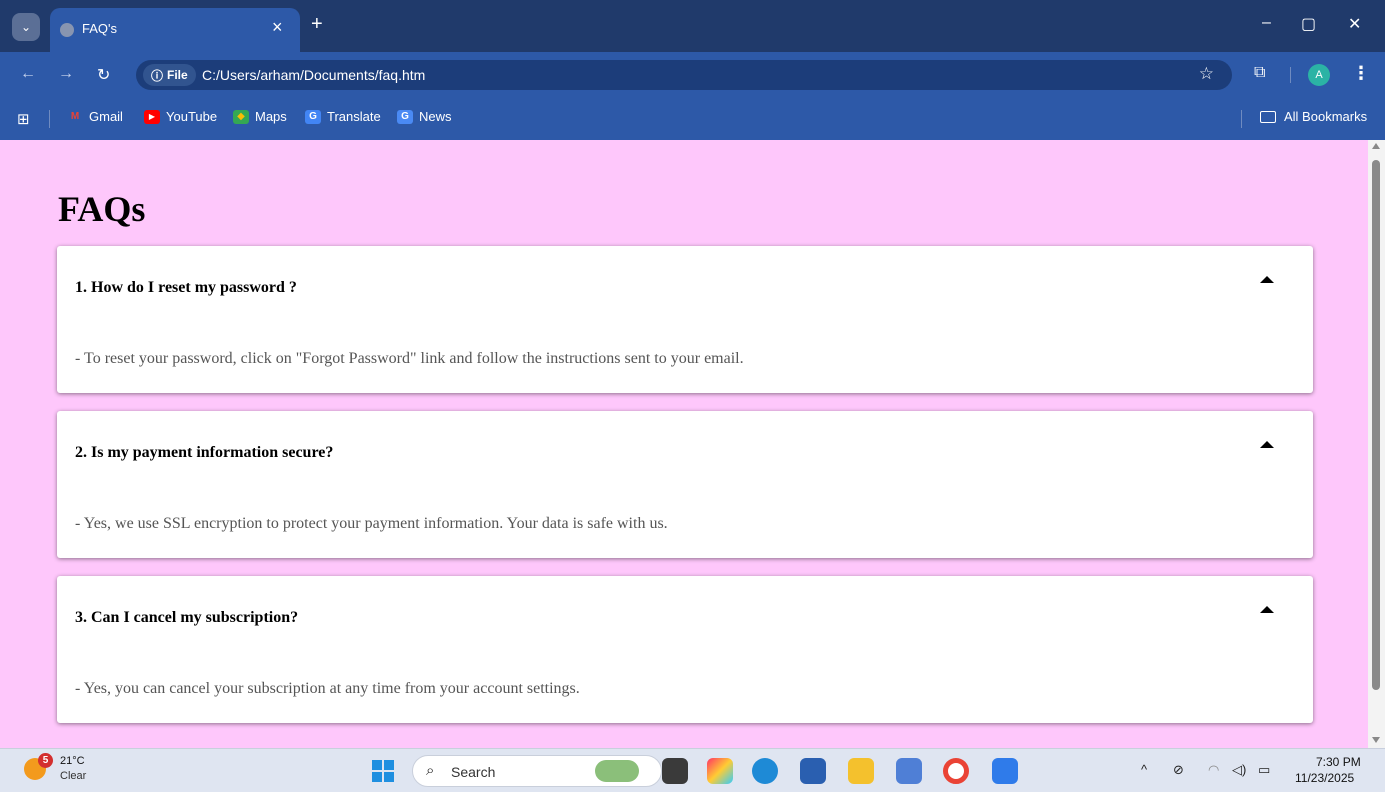  I want to click on bookmark-star-icon: ☆, so click(1206, 74).